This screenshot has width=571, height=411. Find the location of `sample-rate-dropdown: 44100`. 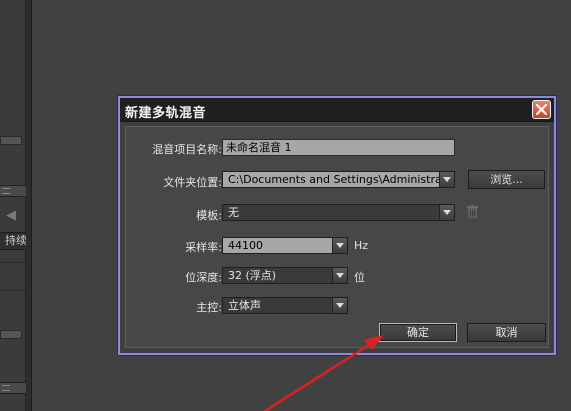

sample-rate-dropdown: 44100 is located at coordinates (285, 245).